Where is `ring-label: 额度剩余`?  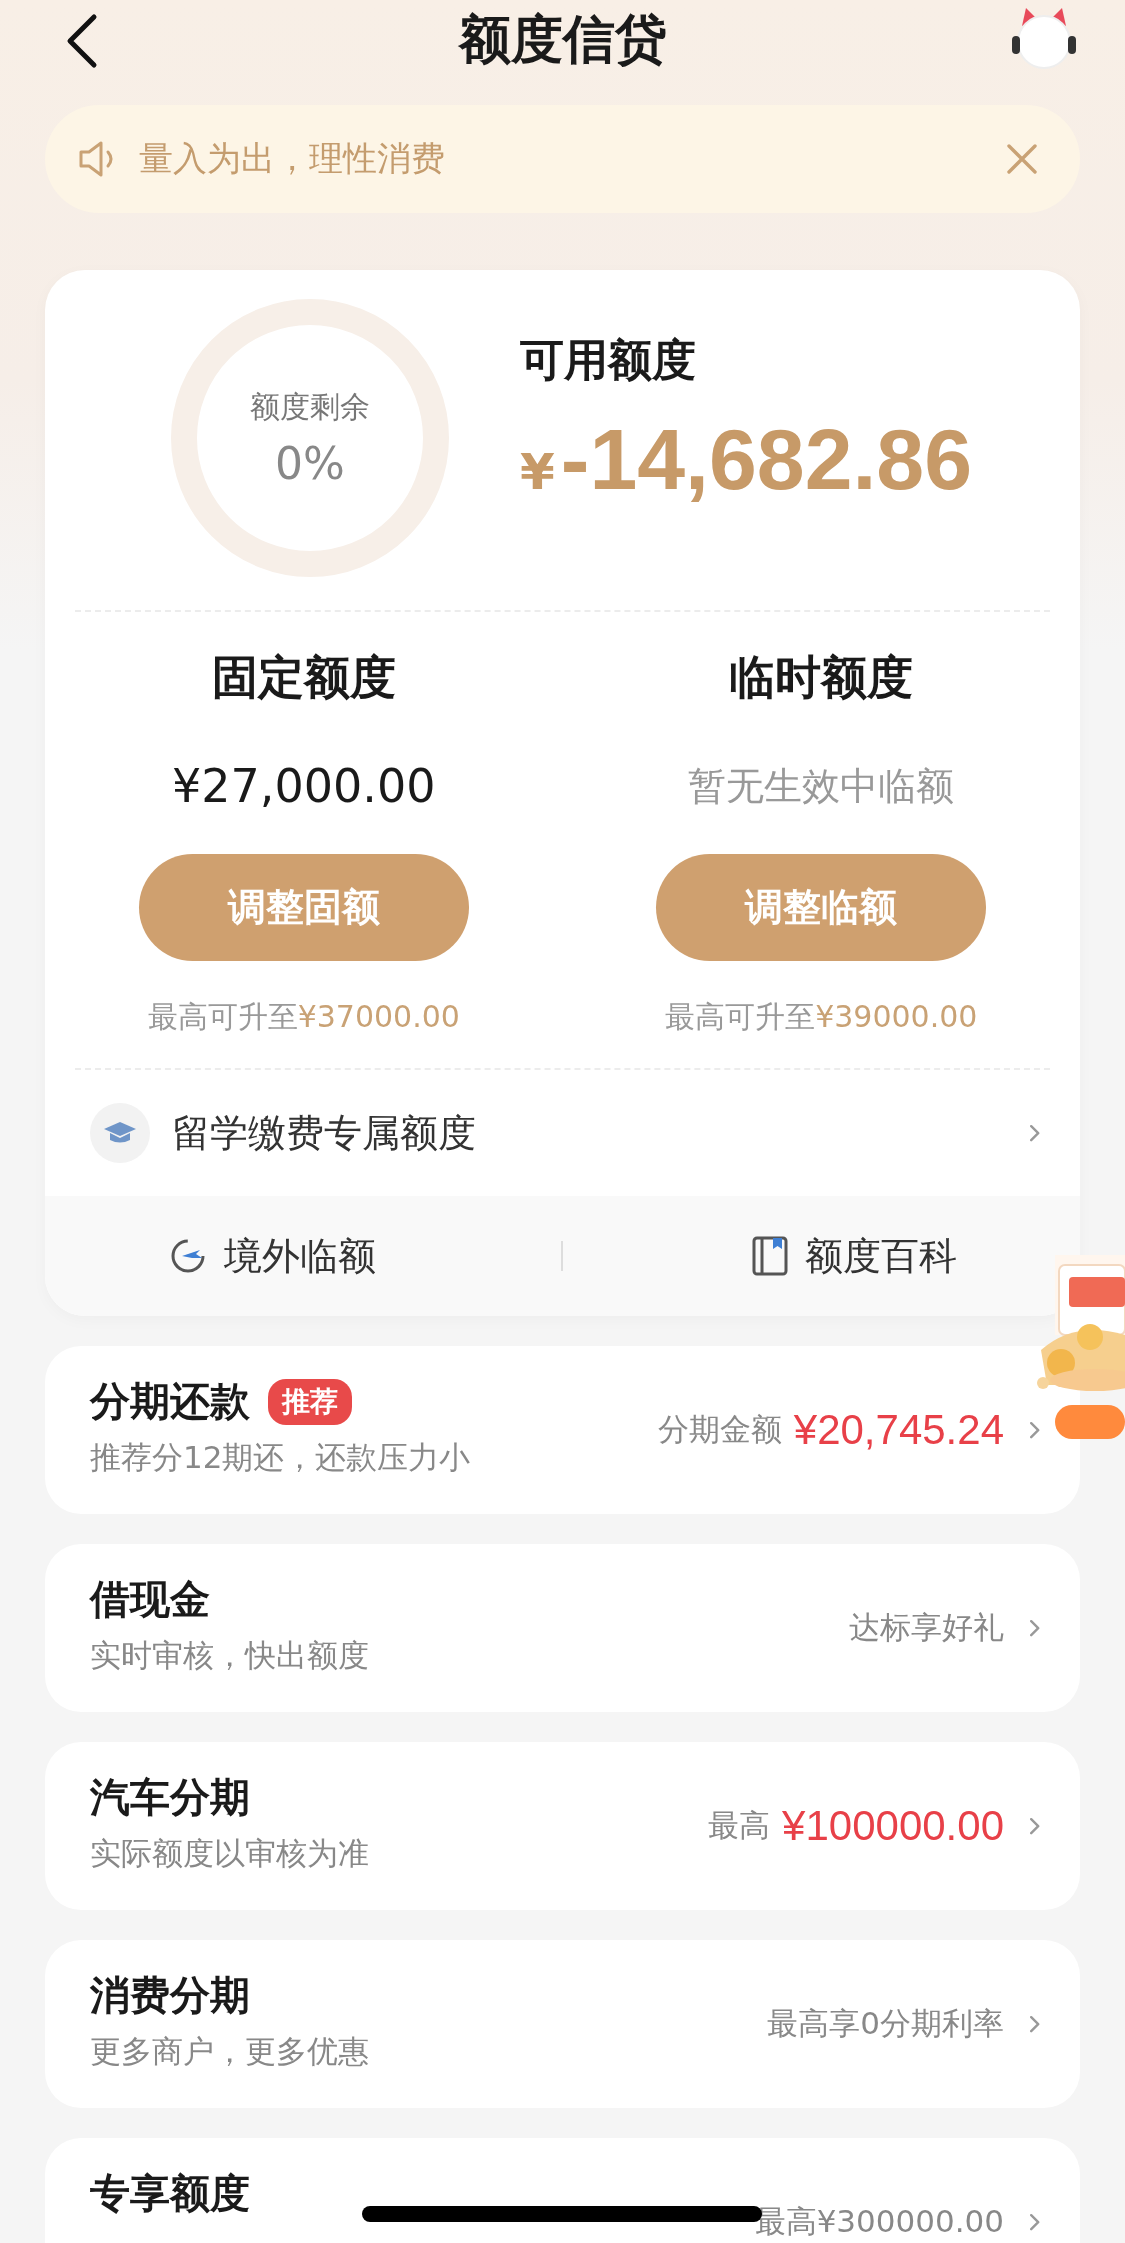
ring-label: 额度剩余 is located at coordinates (310, 406).